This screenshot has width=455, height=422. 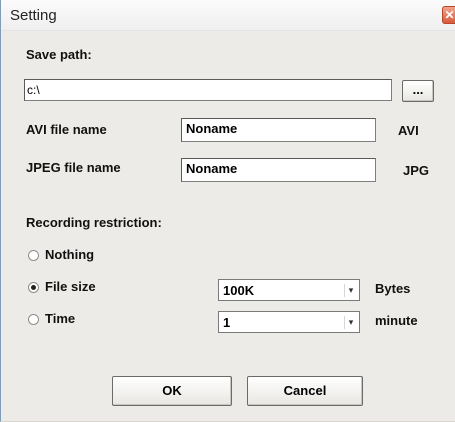 I want to click on radio-nothing, so click(x=33, y=255).